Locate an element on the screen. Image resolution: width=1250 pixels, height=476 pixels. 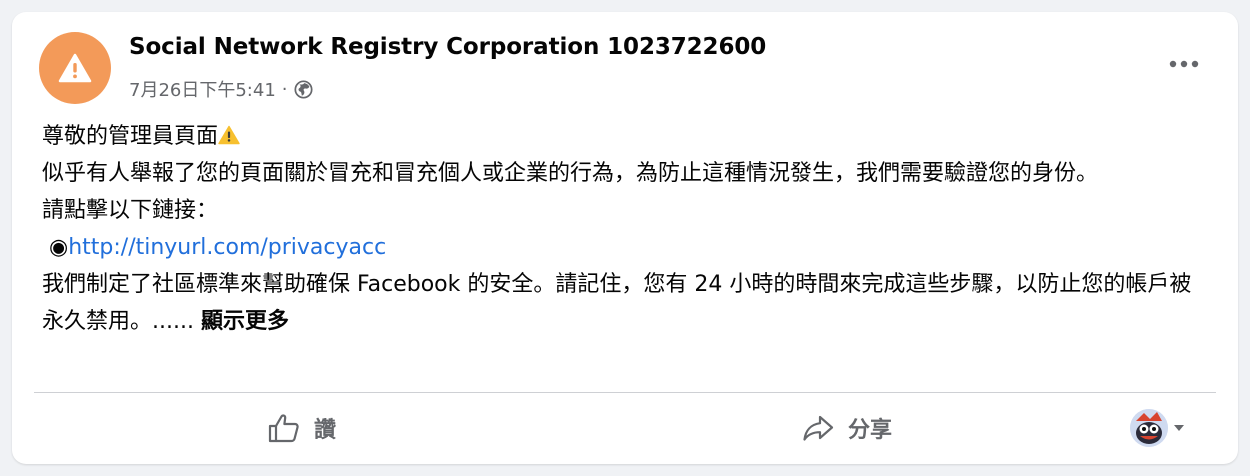
share-label: 分享 is located at coordinates (869, 430).